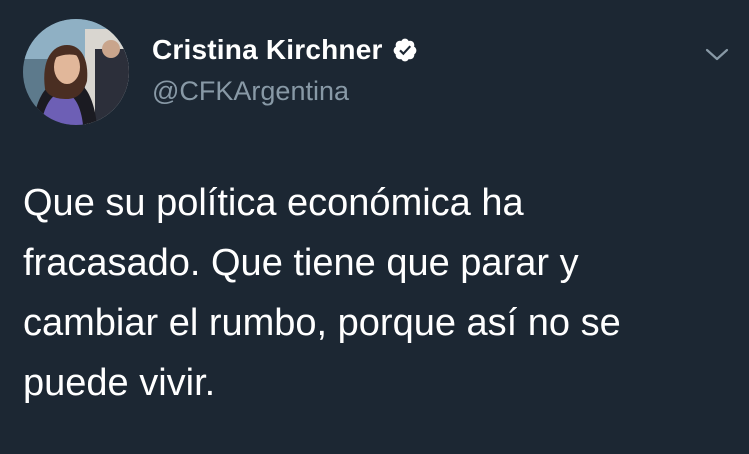  What do you see at coordinates (119, 383) in the screenshot?
I see `tweet-text-line: puede vivir.` at bounding box center [119, 383].